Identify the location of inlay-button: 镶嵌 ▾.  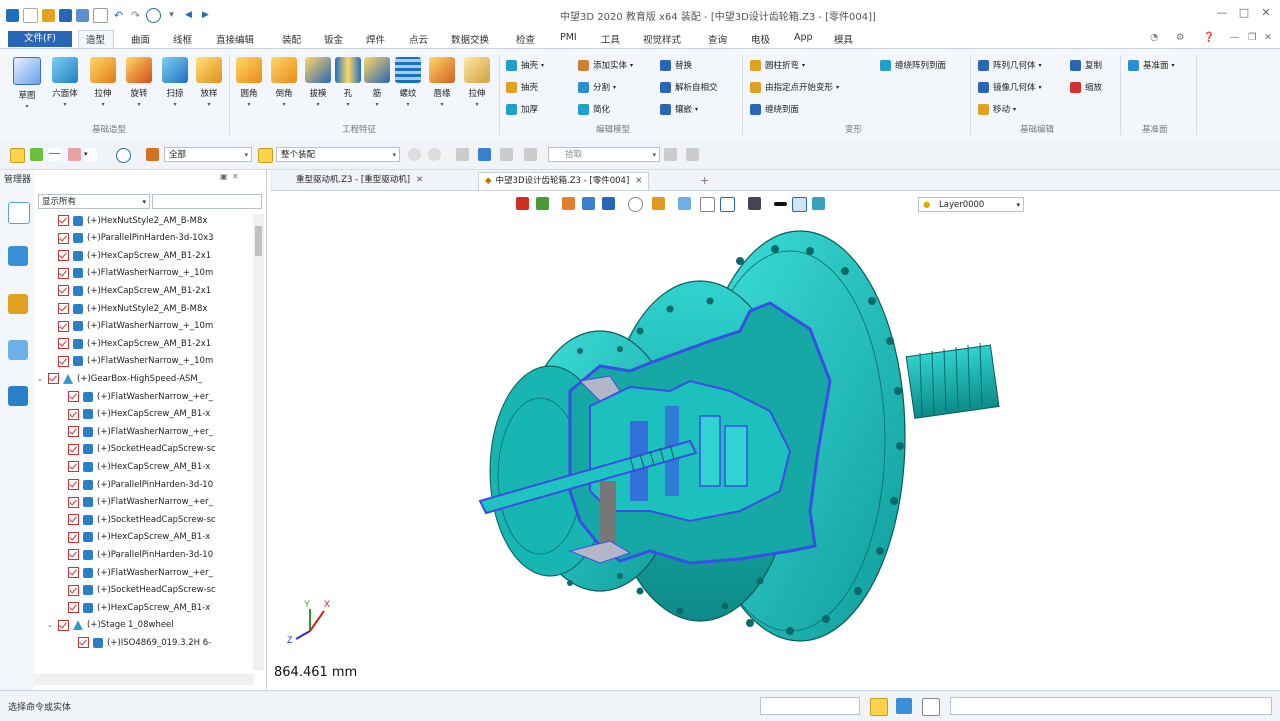
(679, 109).